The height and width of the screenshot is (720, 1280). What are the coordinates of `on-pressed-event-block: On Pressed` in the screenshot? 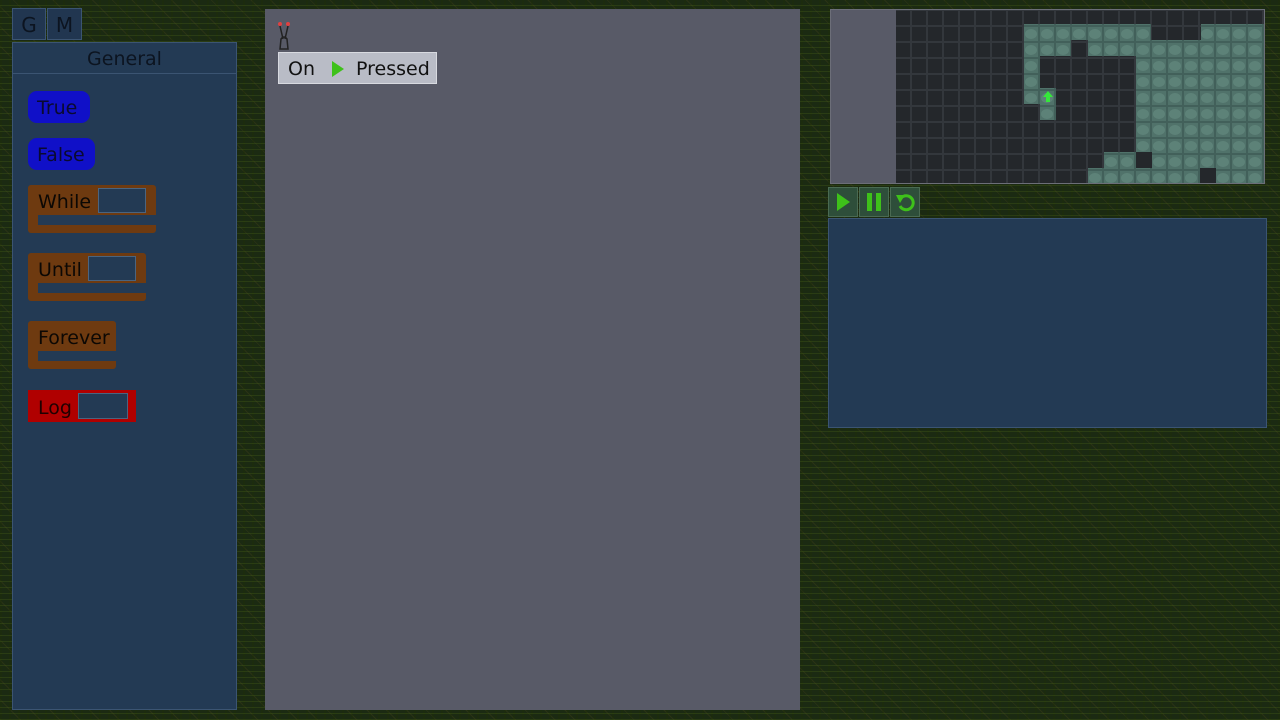 It's located at (357, 68).